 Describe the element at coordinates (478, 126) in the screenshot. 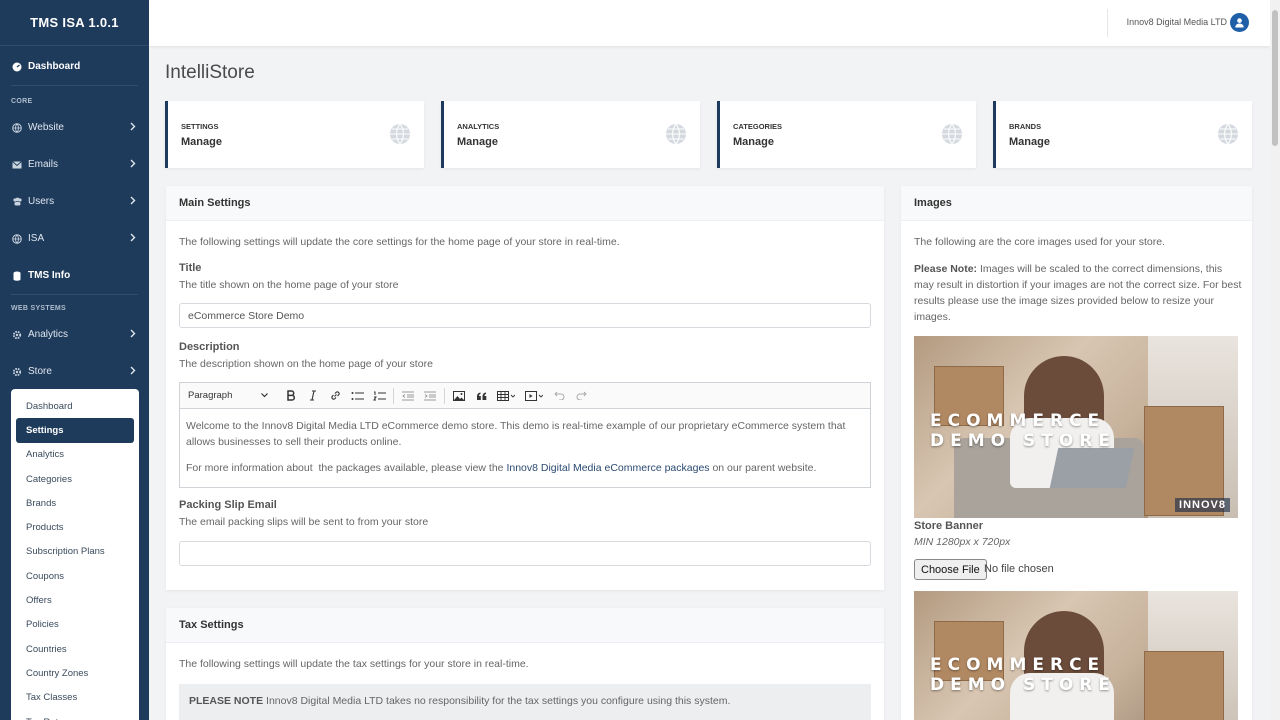

I see `card-label: ANALYTICS` at that location.